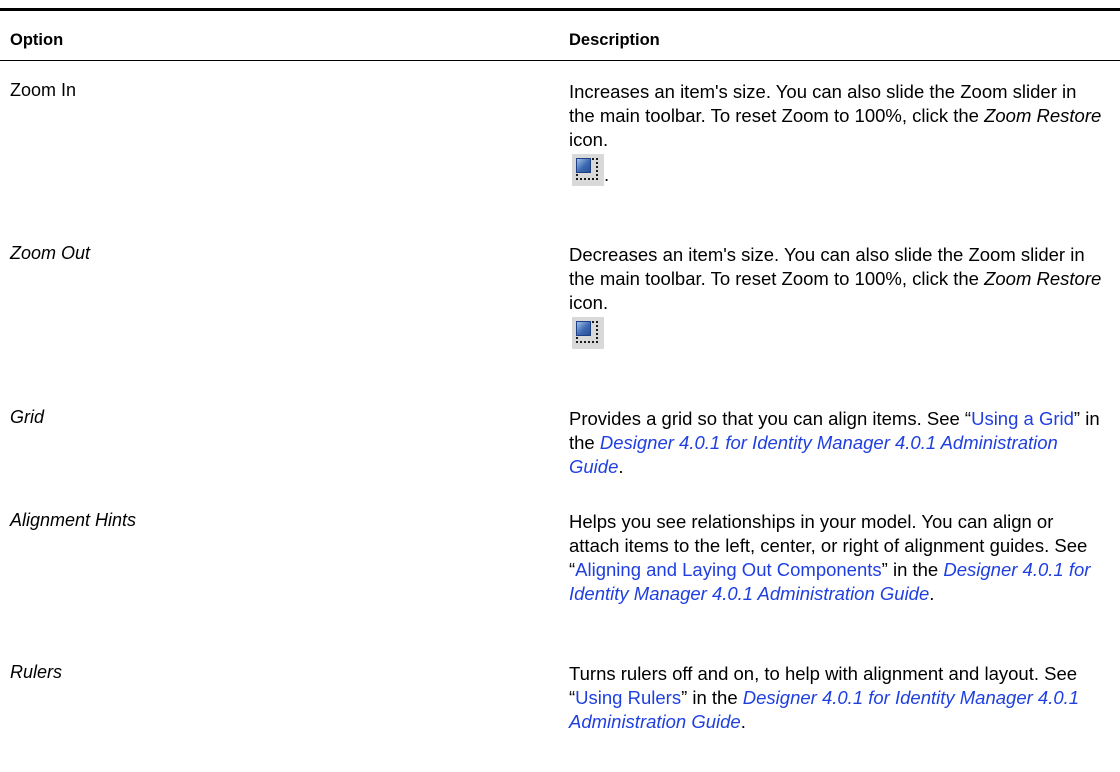 Image resolution: width=1120 pixels, height=772 pixels. Describe the element at coordinates (560, 9) in the screenshot. I see `table-top-rule` at that location.